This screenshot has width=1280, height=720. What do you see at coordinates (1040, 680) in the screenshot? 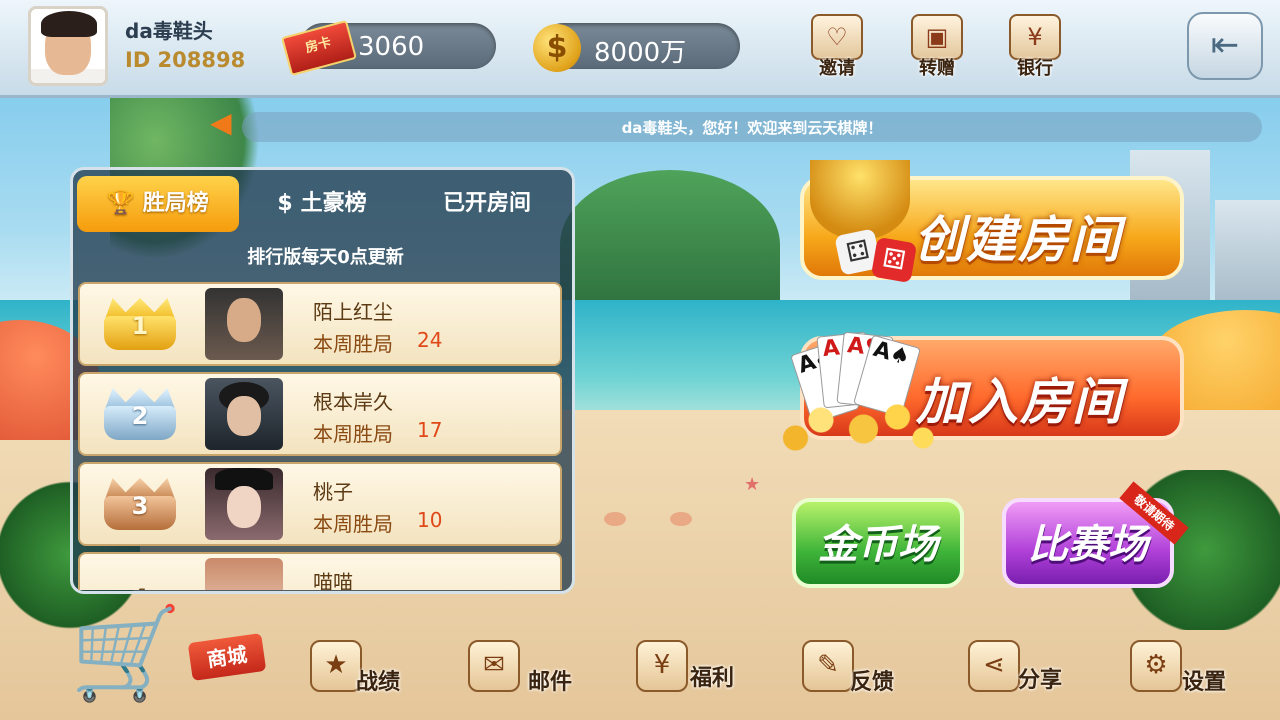
I see `nav-share-label: 分享` at bounding box center [1040, 680].